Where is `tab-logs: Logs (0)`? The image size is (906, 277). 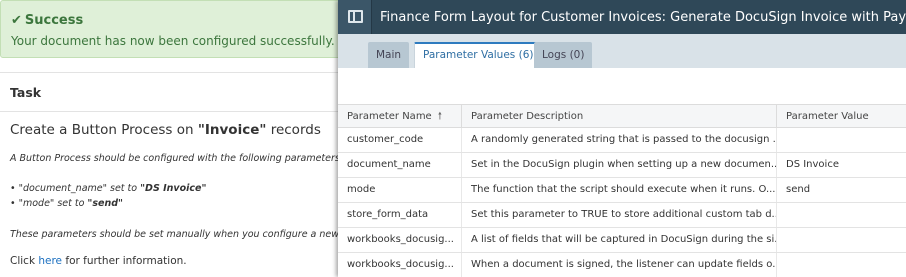 tab-logs: Logs (0) is located at coordinates (563, 55).